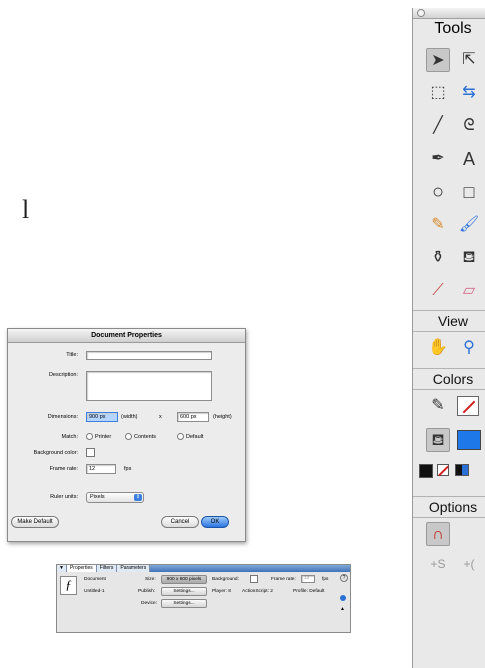  What do you see at coordinates (254, 579) in the screenshot?
I see `inspector-background-swatch` at bounding box center [254, 579].